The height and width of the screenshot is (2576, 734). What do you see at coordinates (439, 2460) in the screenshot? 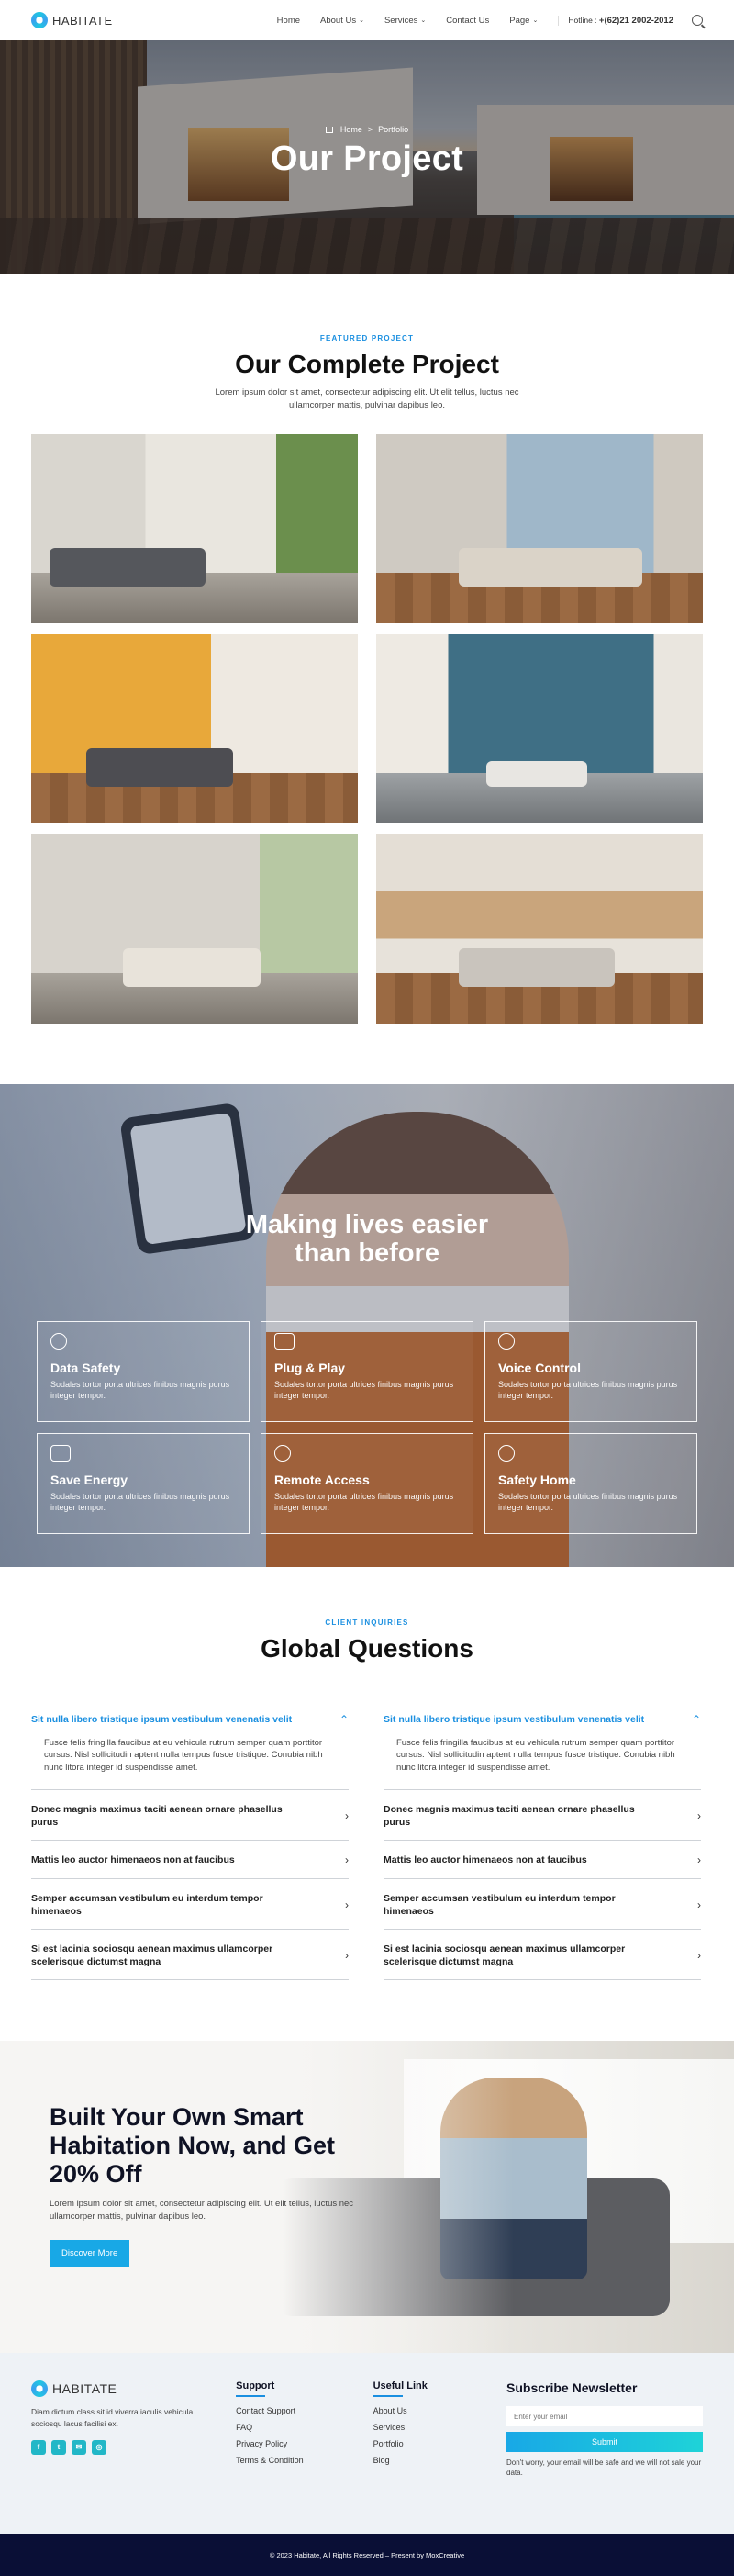
I see `footer-link: Blog` at bounding box center [439, 2460].